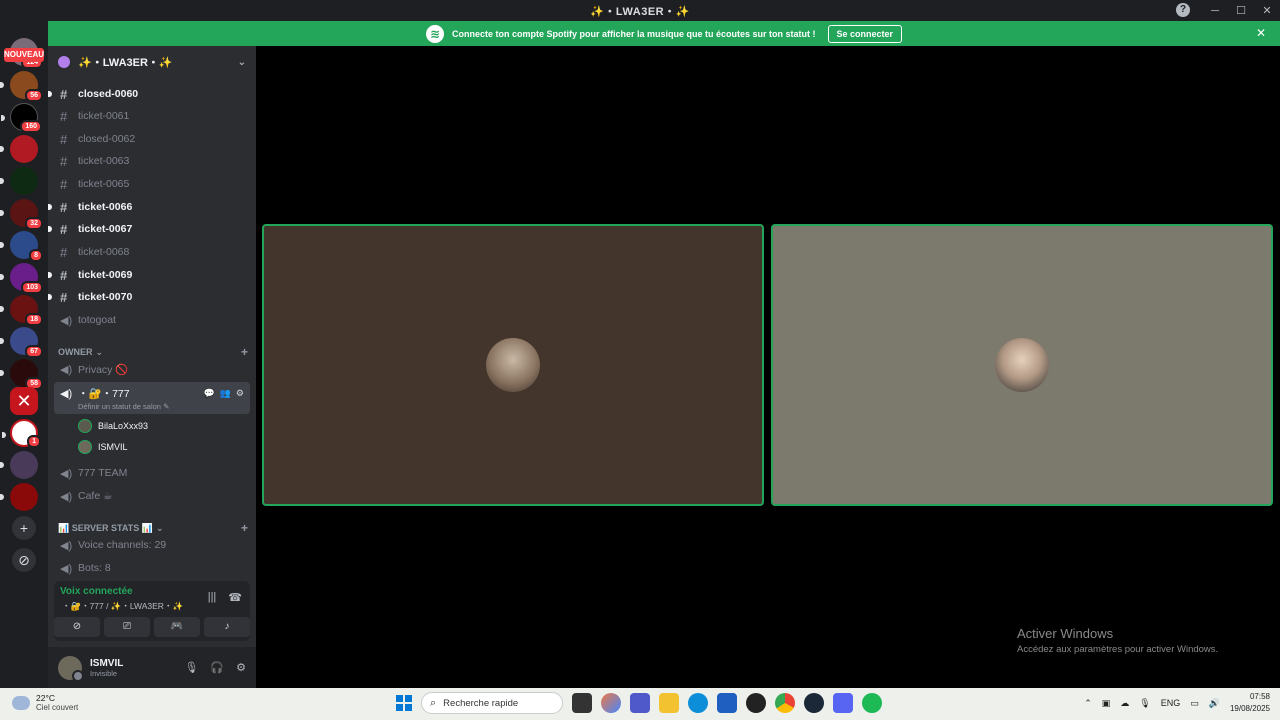 This screenshot has width=1280, height=720. I want to click on hash-icon: #, so click(64, 161).